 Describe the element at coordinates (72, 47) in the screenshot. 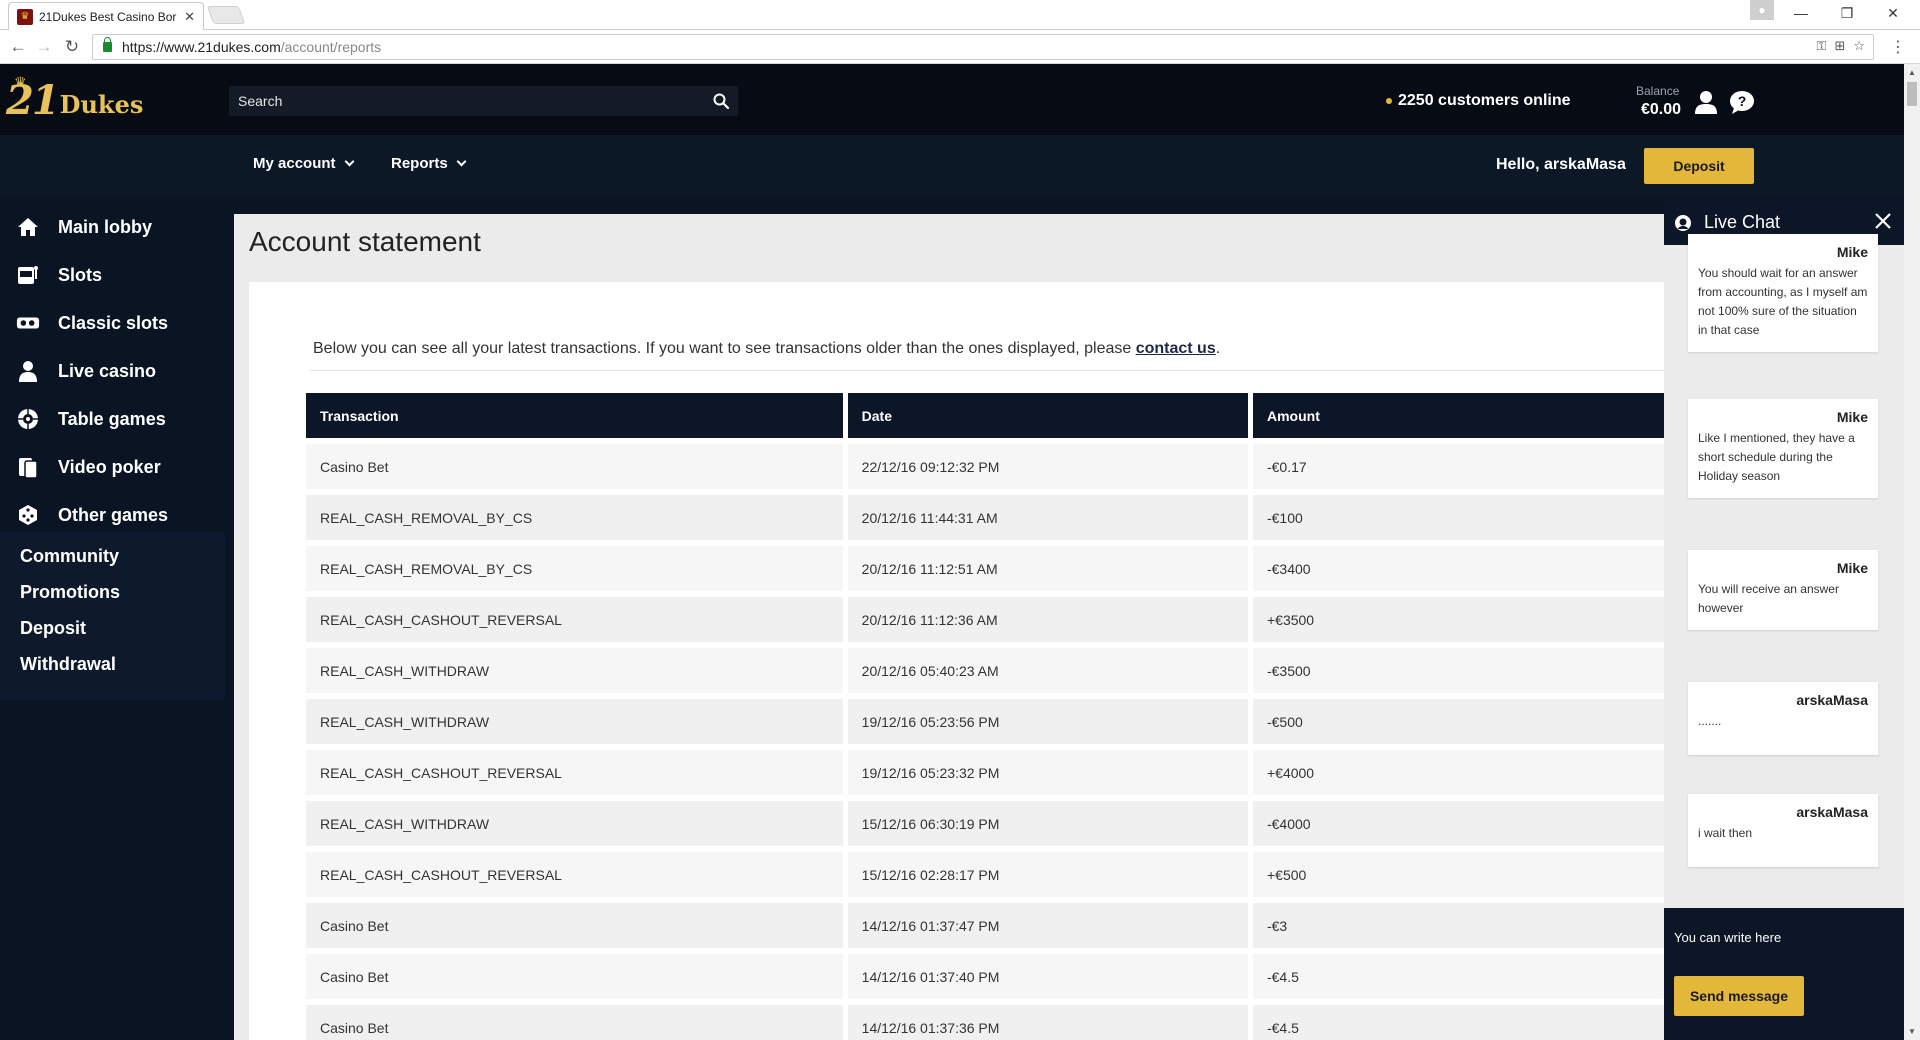

I see `reload-icon: ↻` at that location.